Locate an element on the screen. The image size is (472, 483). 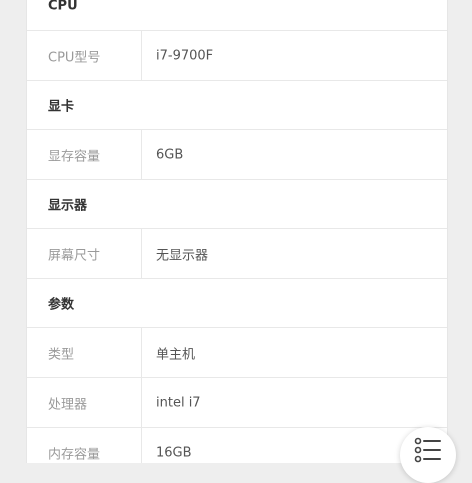
section-header-params: 参数 is located at coordinates (237, 303).